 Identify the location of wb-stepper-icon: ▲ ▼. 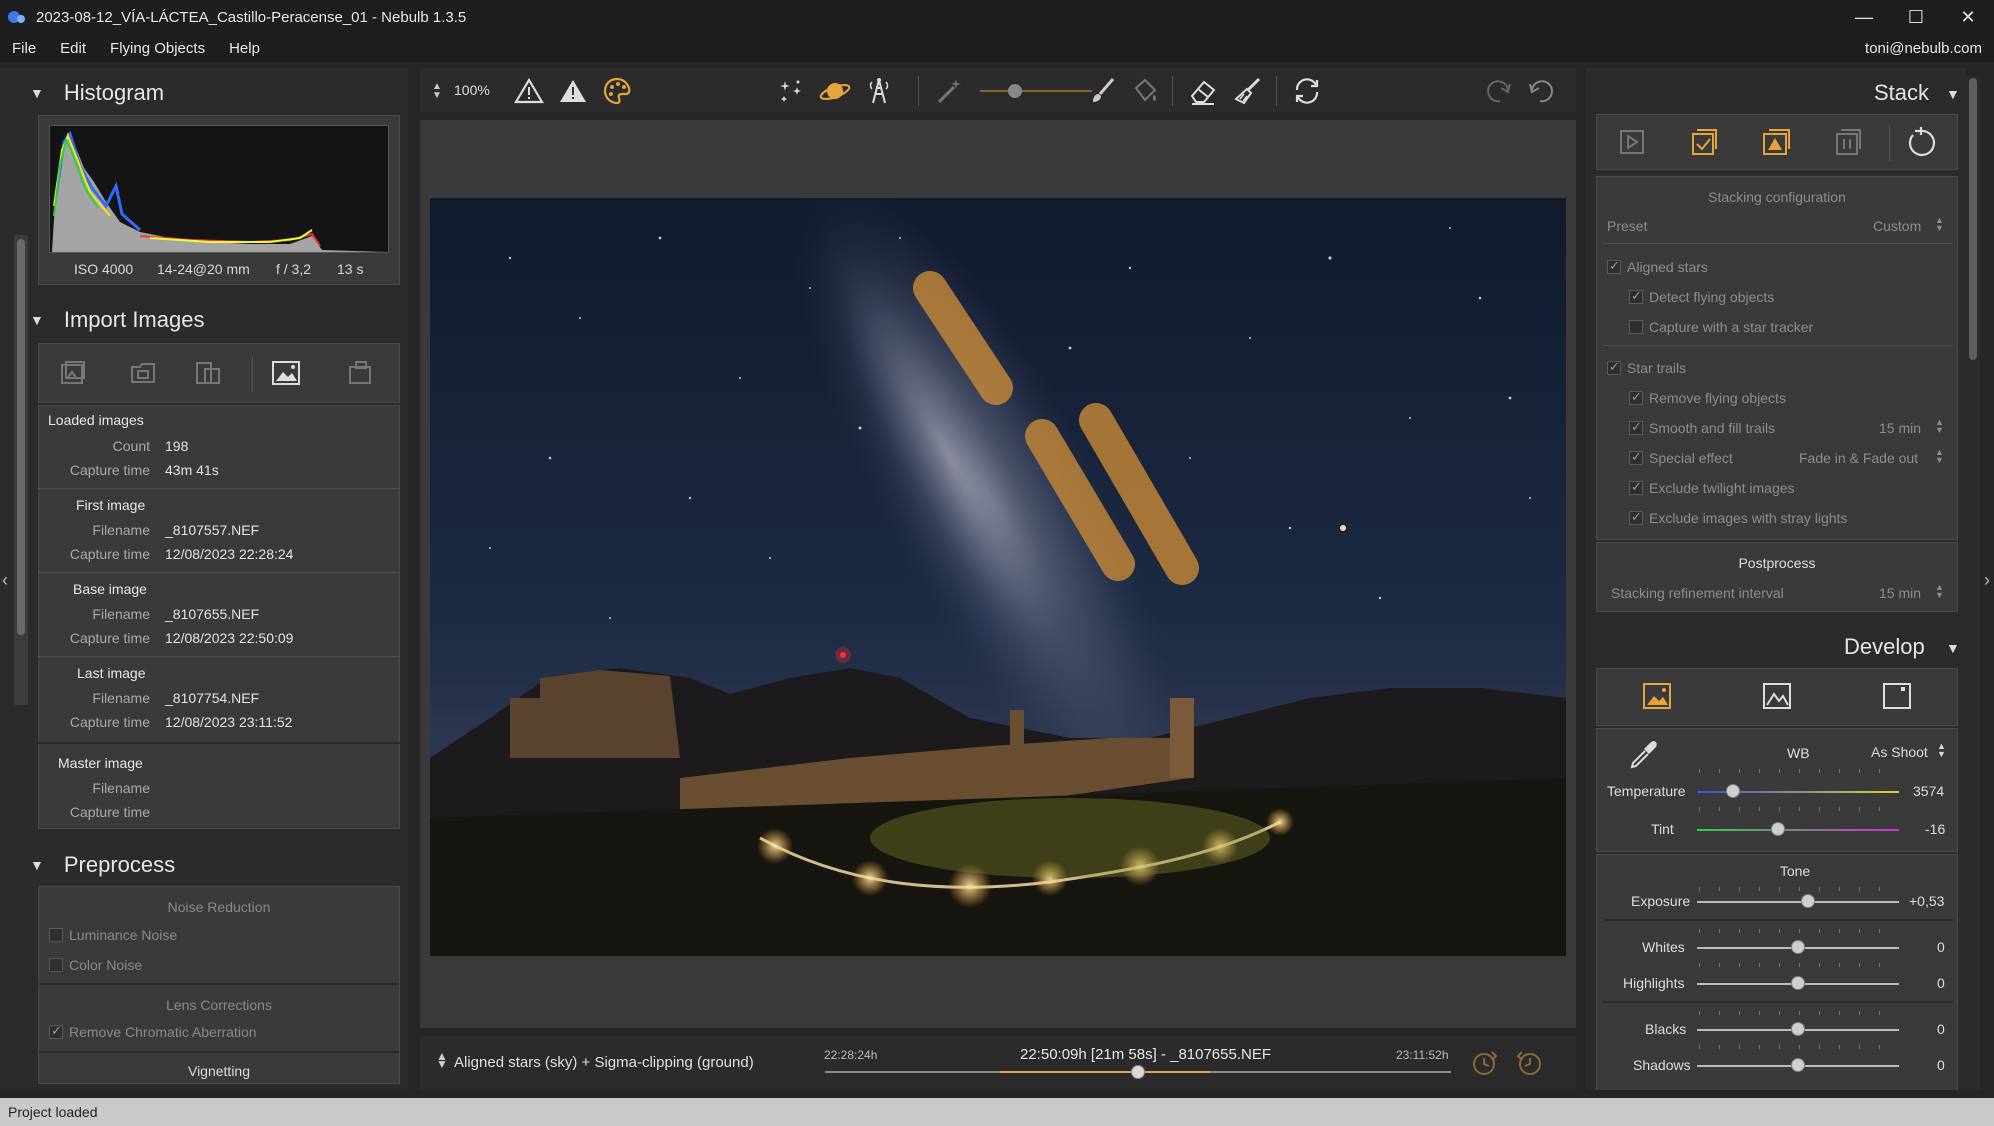
(1941, 750).